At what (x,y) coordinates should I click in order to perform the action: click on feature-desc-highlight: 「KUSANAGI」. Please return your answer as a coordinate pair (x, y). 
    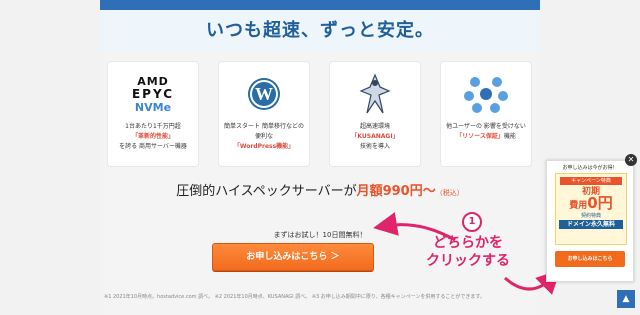
    Looking at the image, I should click on (375, 136).